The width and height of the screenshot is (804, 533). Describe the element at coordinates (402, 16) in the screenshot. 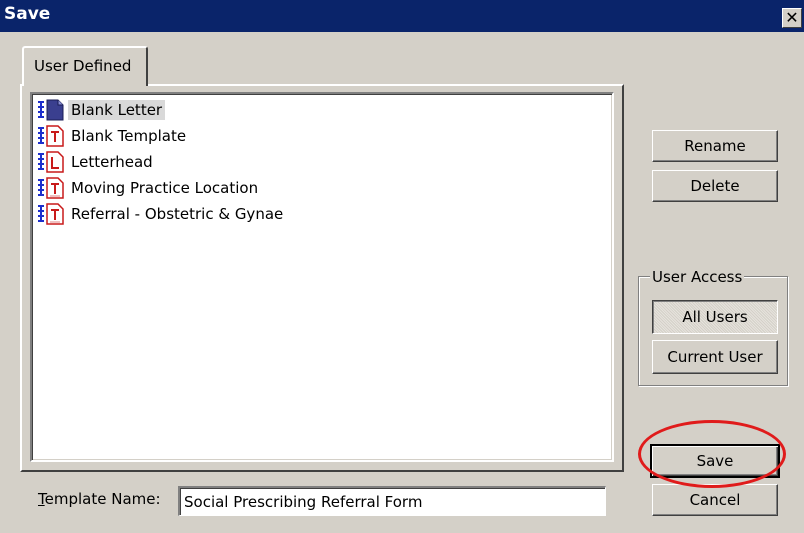

I see `title-bar: Save ✕` at that location.